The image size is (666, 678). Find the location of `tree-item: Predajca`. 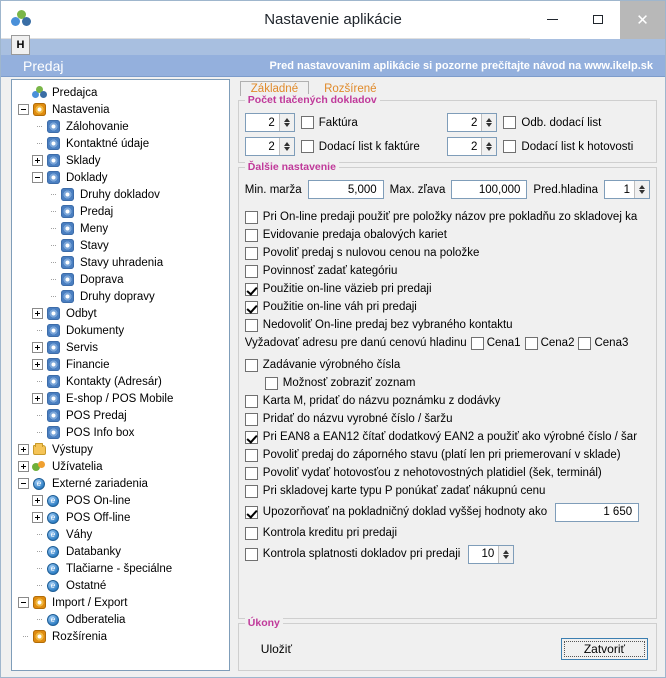

tree-item: Predajca is located at coordinates (122, 92).